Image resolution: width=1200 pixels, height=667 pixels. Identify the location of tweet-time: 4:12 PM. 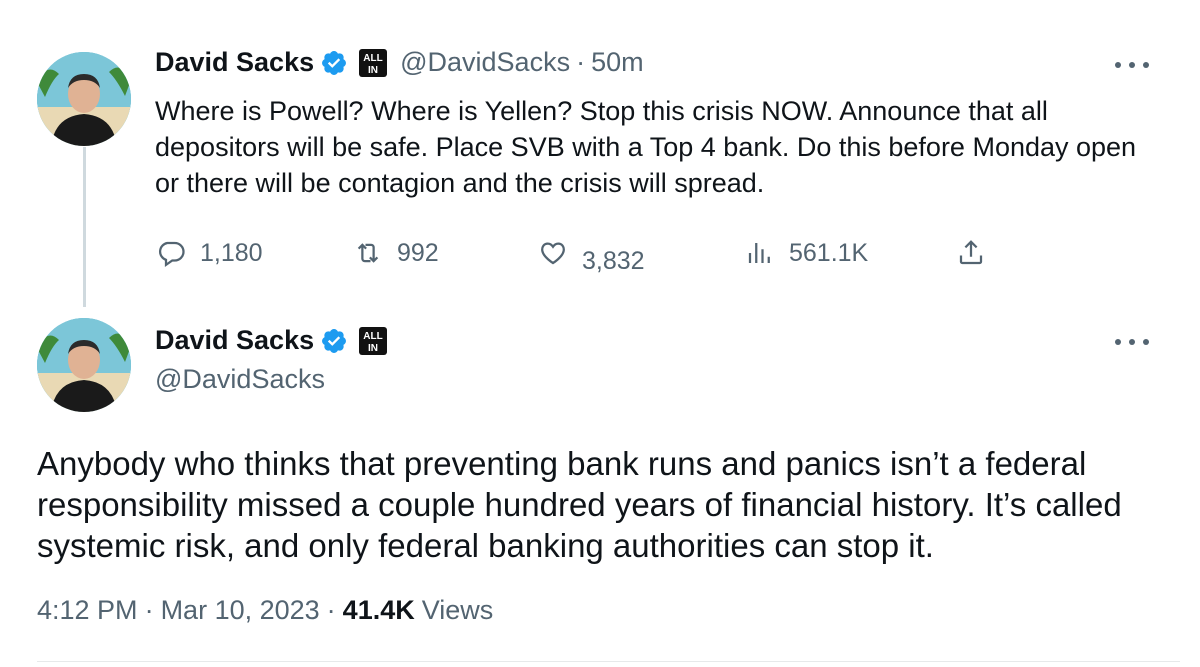
(87, 610).